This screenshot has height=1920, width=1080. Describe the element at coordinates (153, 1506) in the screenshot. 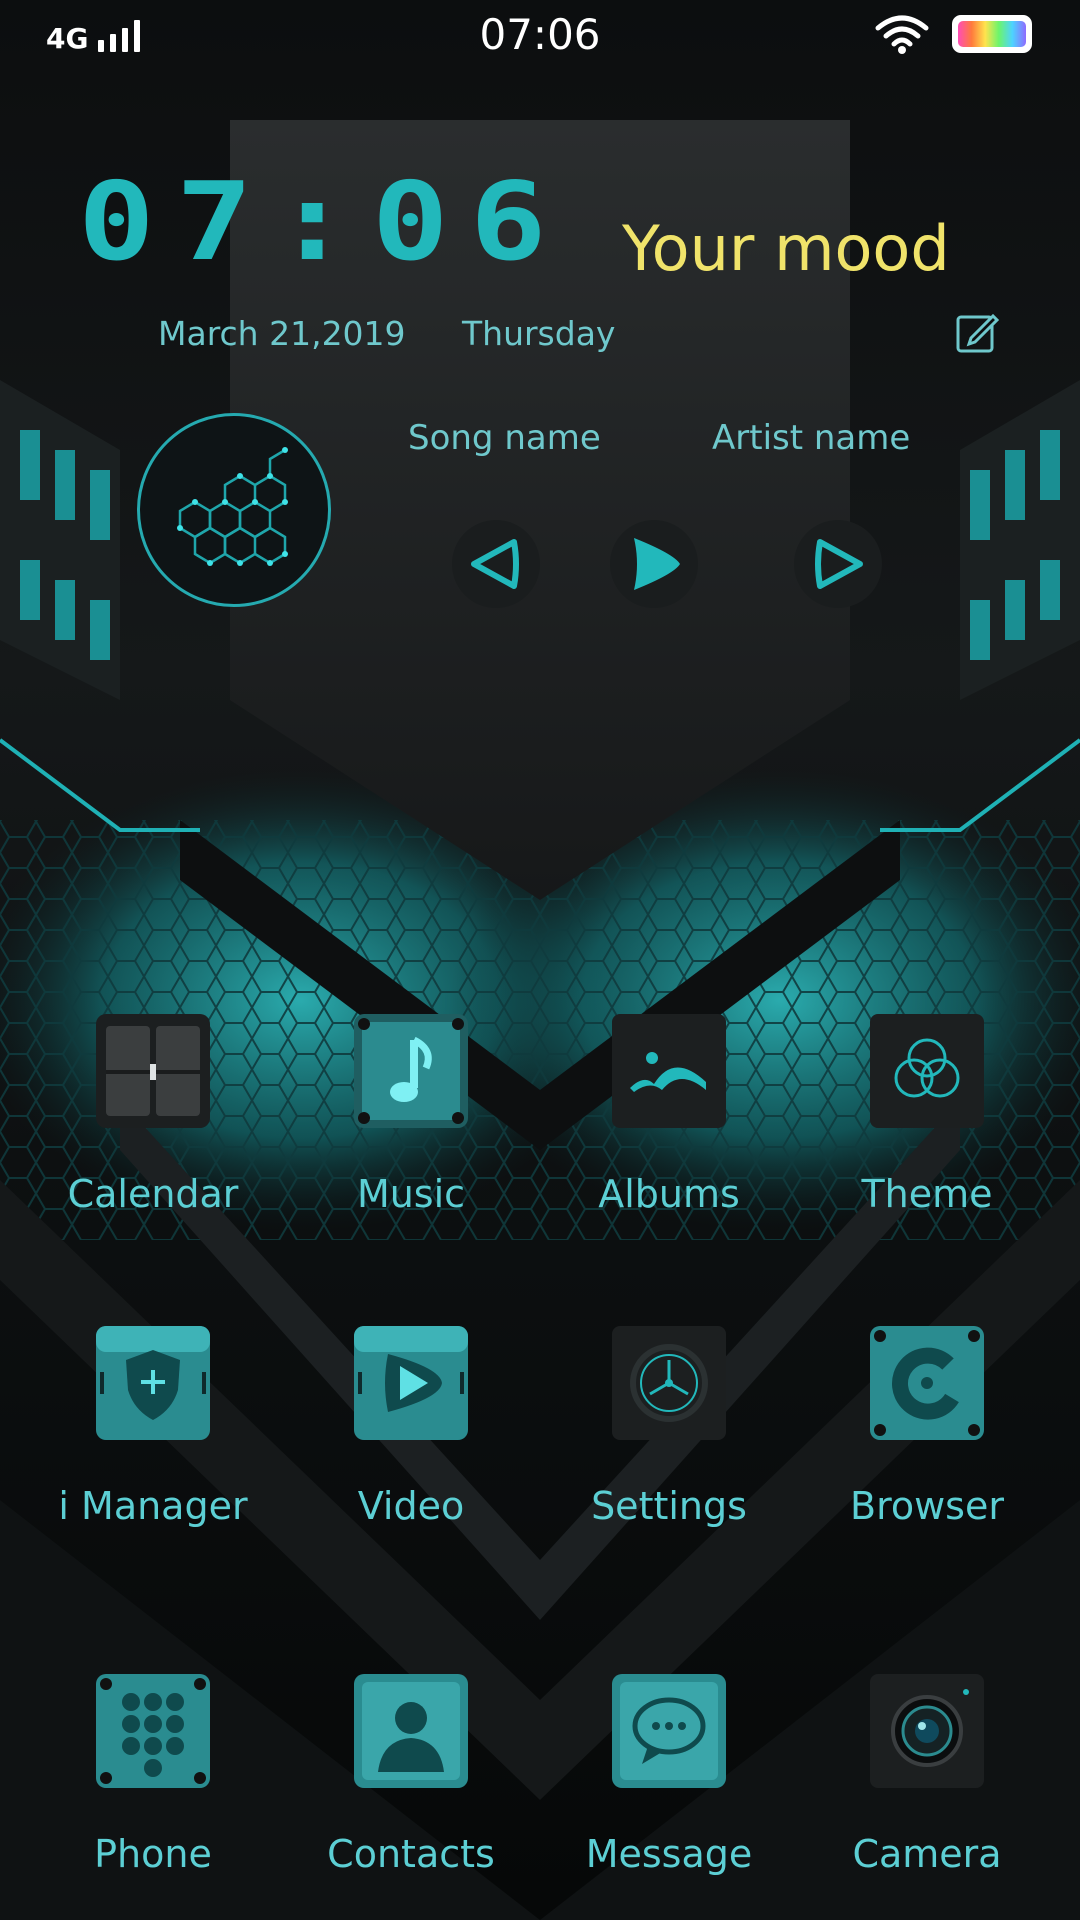

I see `app-label: i Manager` at that location.